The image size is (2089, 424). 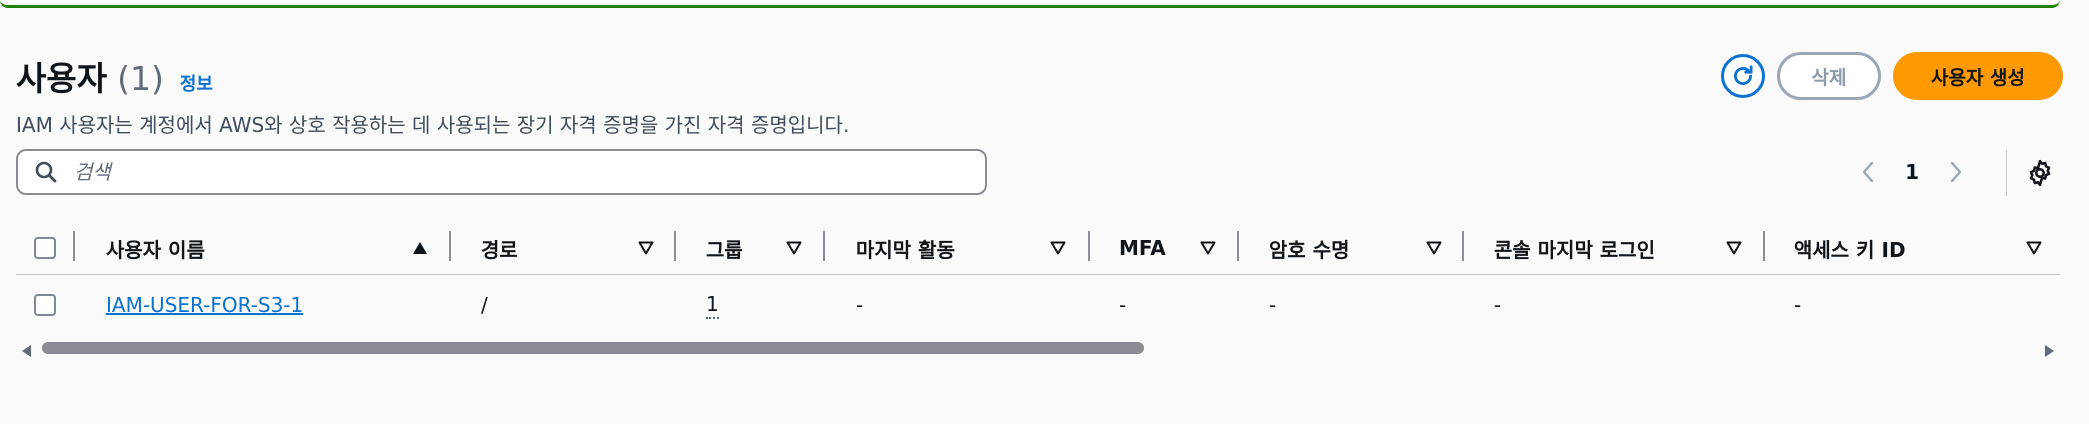 I want to click on cell-console-last-login: -, so click(x=1497, y=305).